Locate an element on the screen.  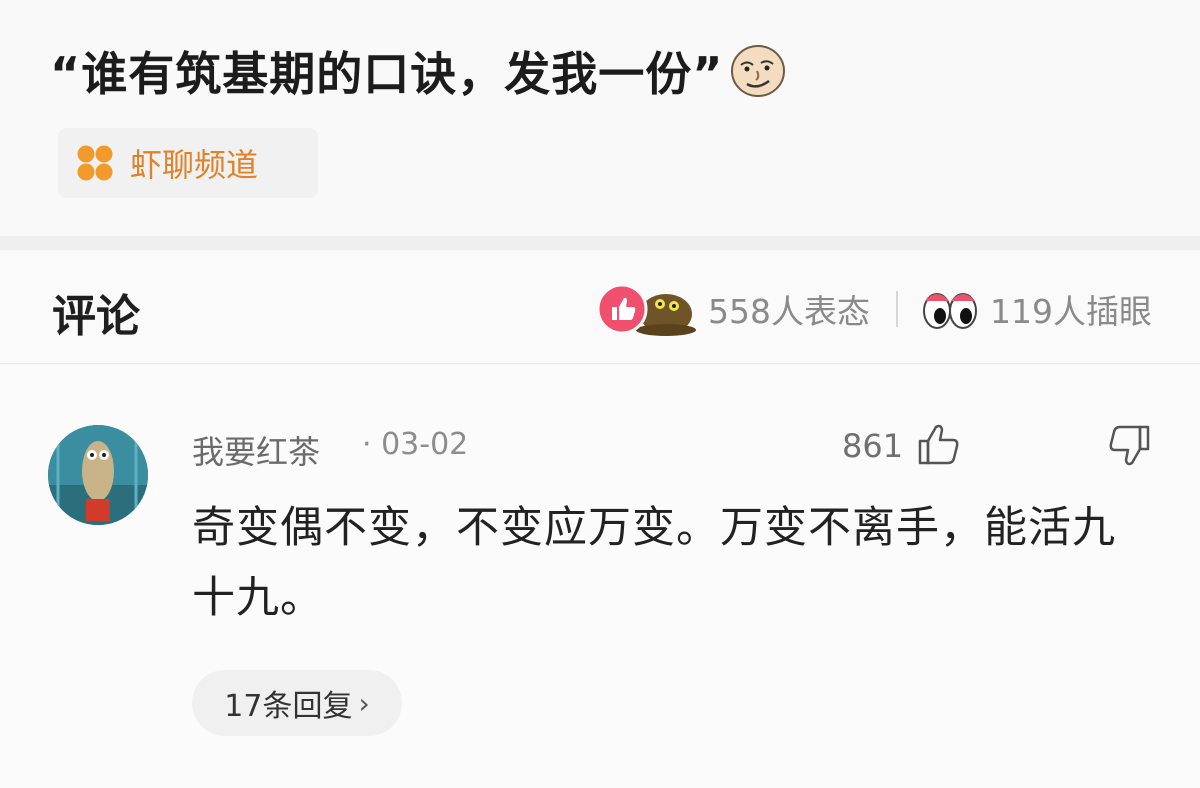
post-title: “谁有筑基期的口诀，发我一份” is located at coordinates (418, 71).